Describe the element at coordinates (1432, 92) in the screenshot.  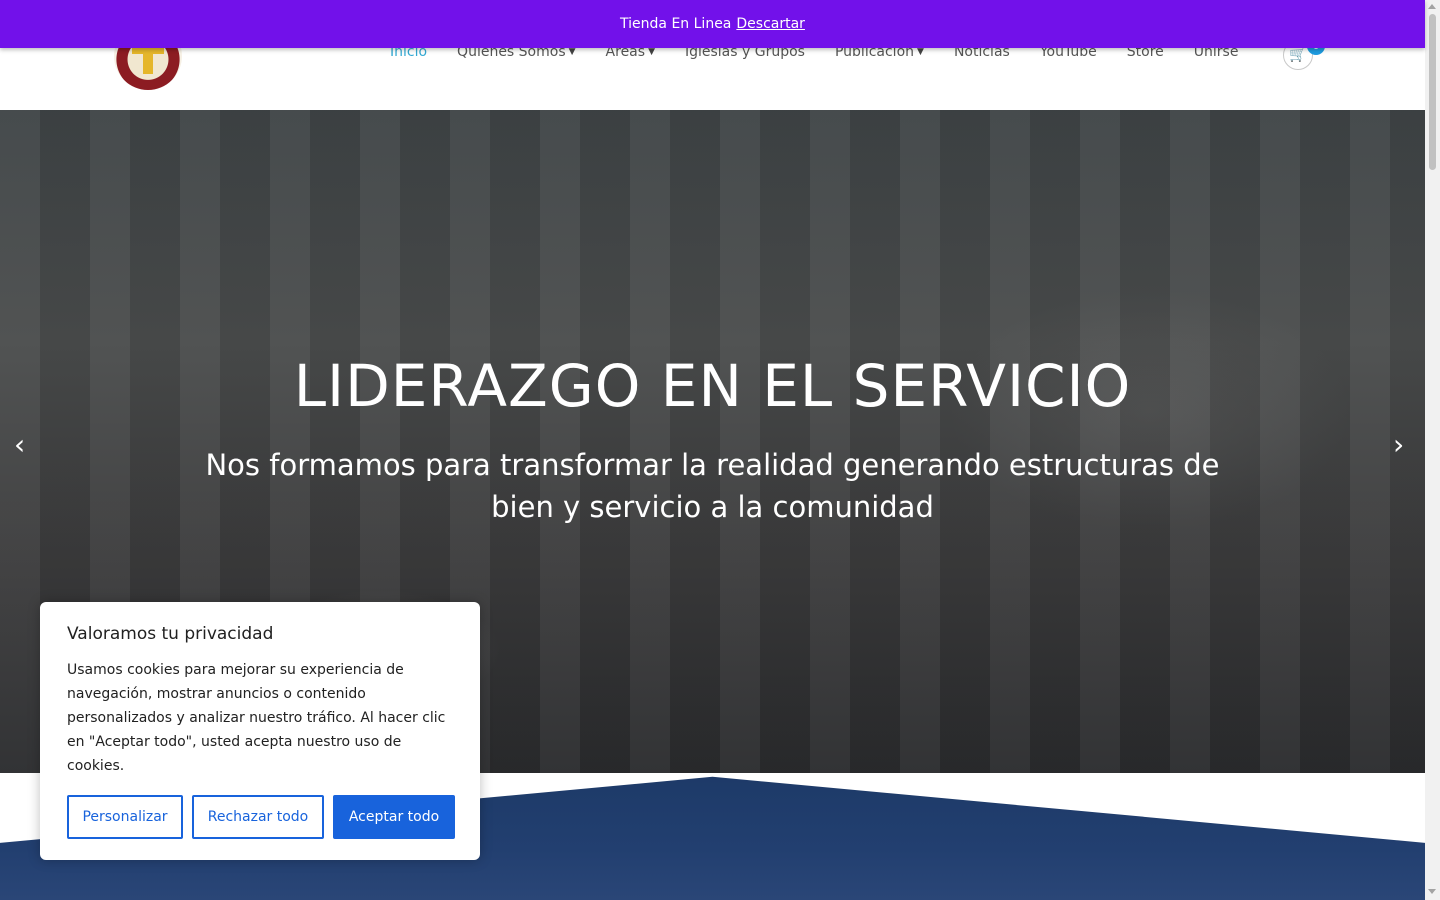
I see `scroll-thumb` at that location.